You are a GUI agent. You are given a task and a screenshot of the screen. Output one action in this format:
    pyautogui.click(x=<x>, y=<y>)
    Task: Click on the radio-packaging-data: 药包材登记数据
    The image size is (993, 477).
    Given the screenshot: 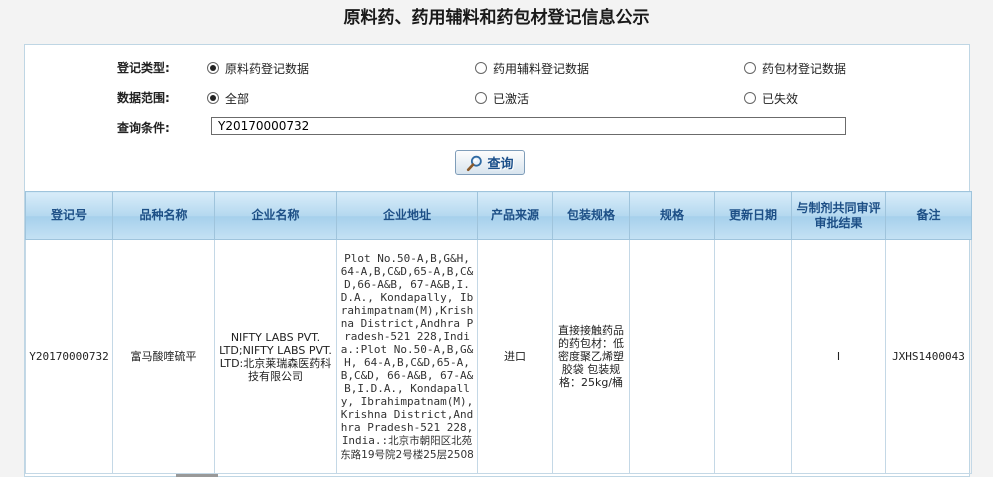 What is the action you would take?
    pyautogui.click(x=795, y=68)
    